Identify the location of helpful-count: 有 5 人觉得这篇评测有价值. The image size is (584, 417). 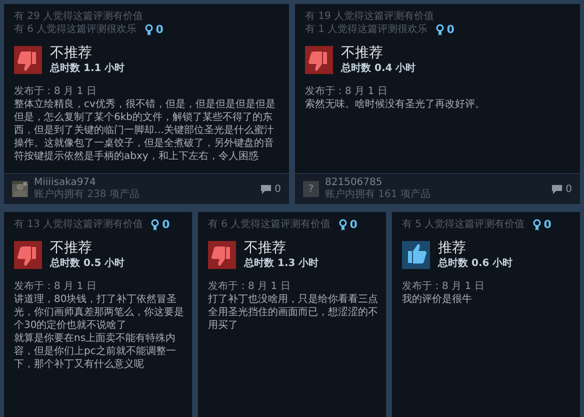
(463, 224).